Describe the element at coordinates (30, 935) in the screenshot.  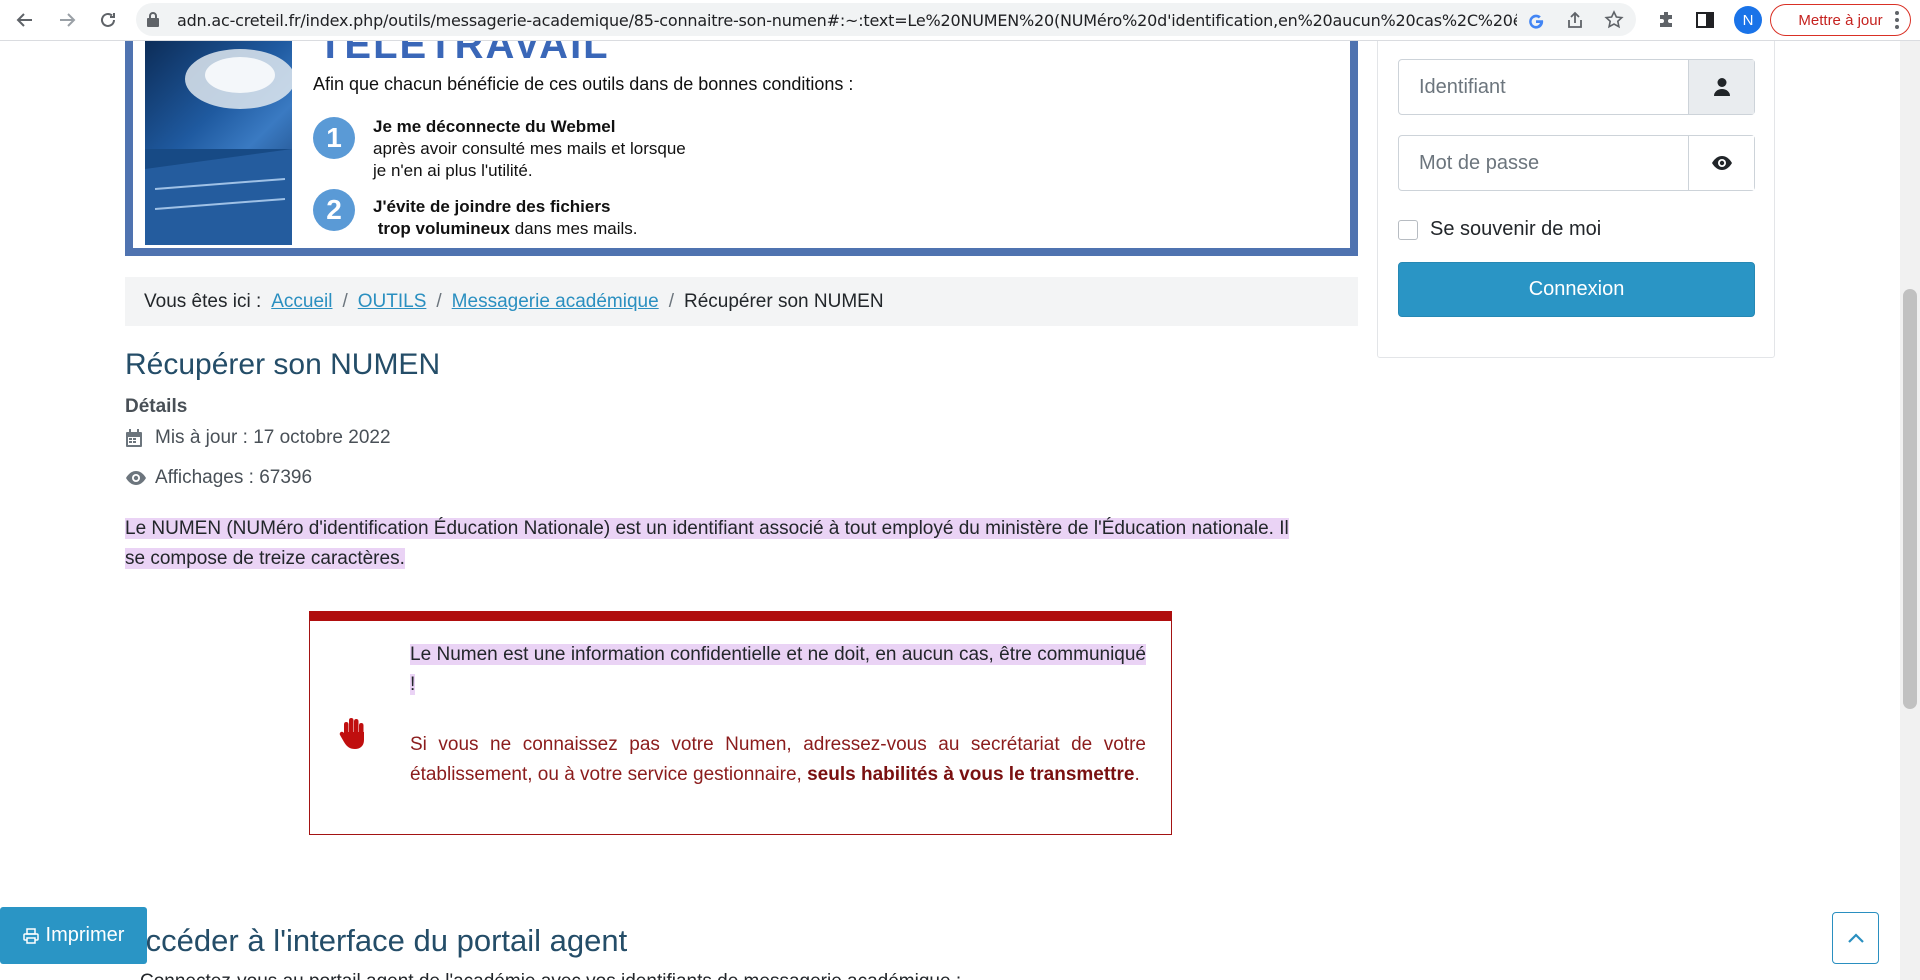
I see `print-icon` at that location.